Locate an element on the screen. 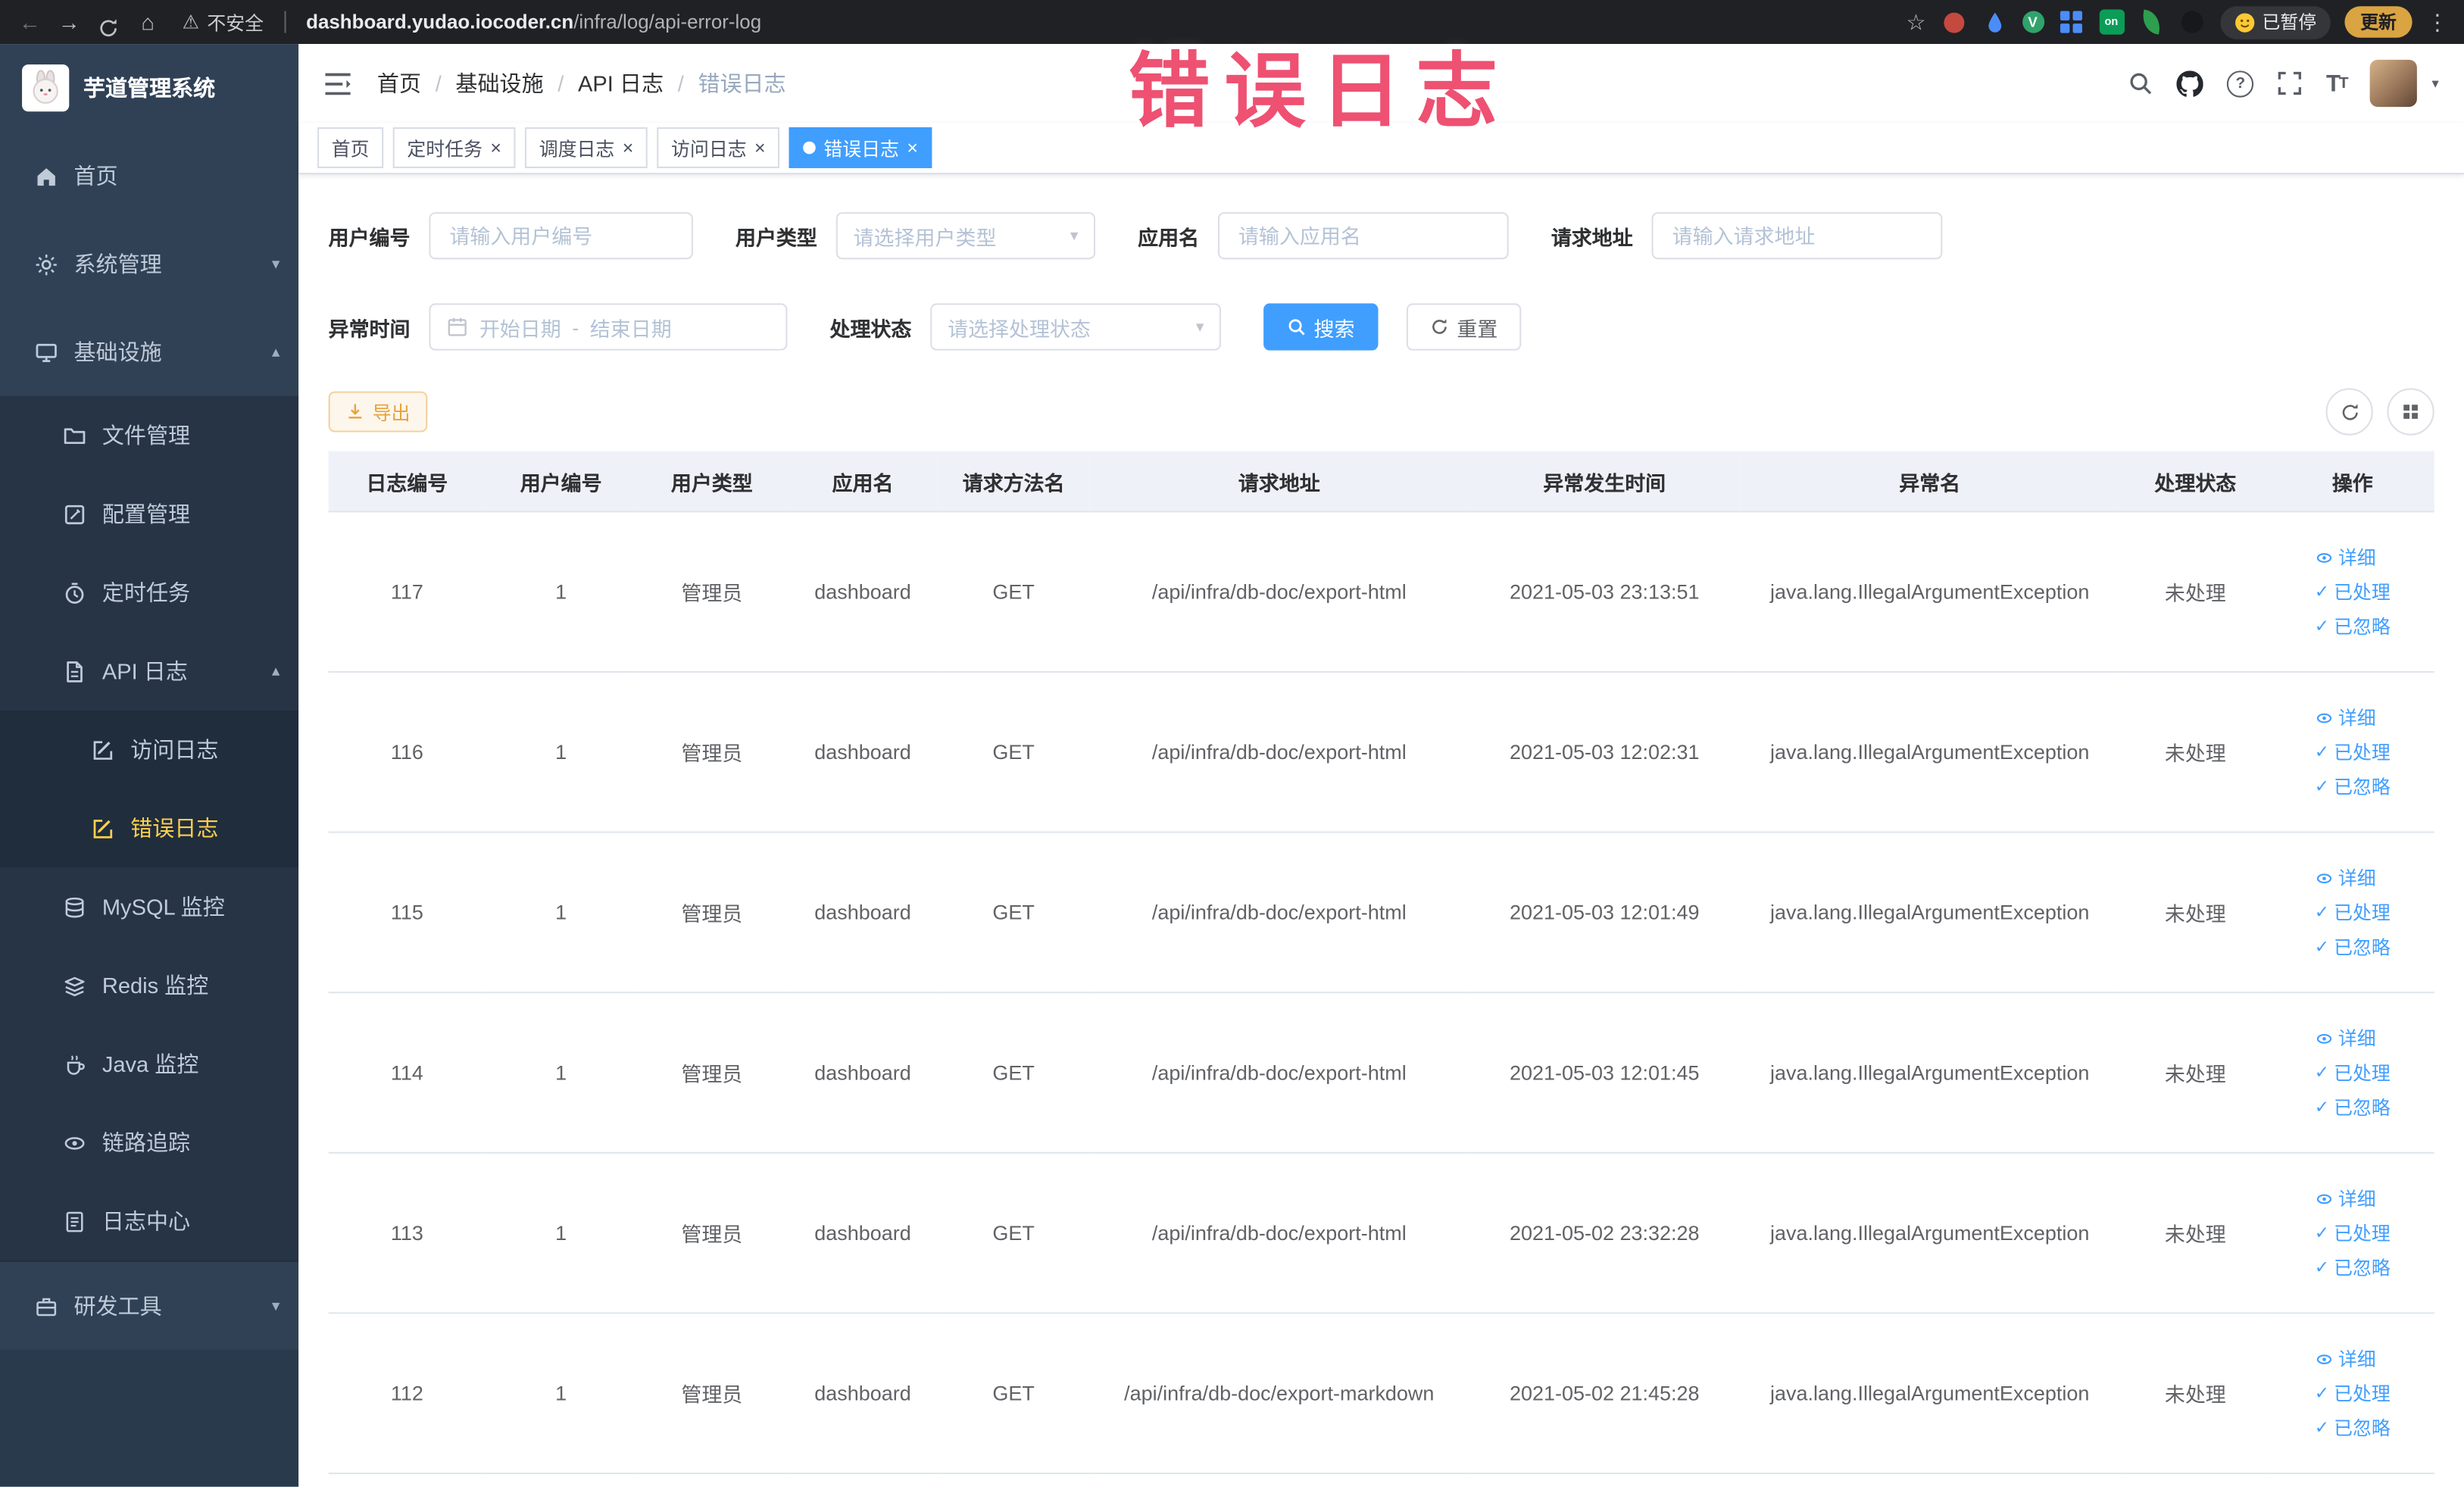  export-button: 导出 is located at coordinates (378, 412).